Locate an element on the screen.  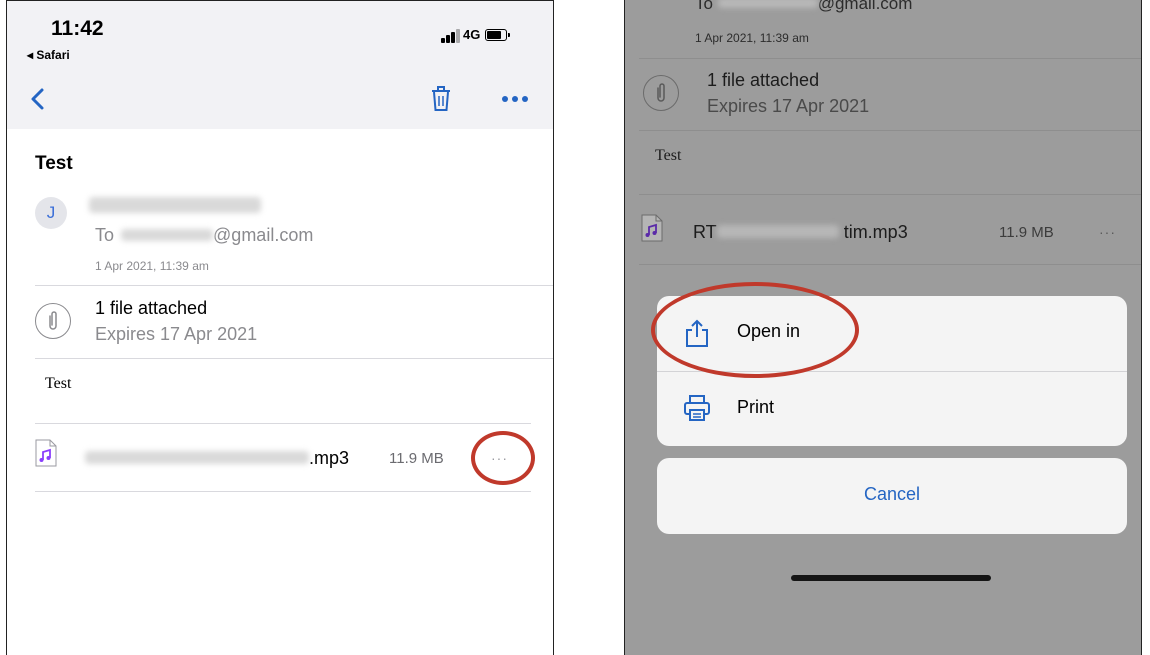
sender-avatar: J is located at coordinates (51, 213).